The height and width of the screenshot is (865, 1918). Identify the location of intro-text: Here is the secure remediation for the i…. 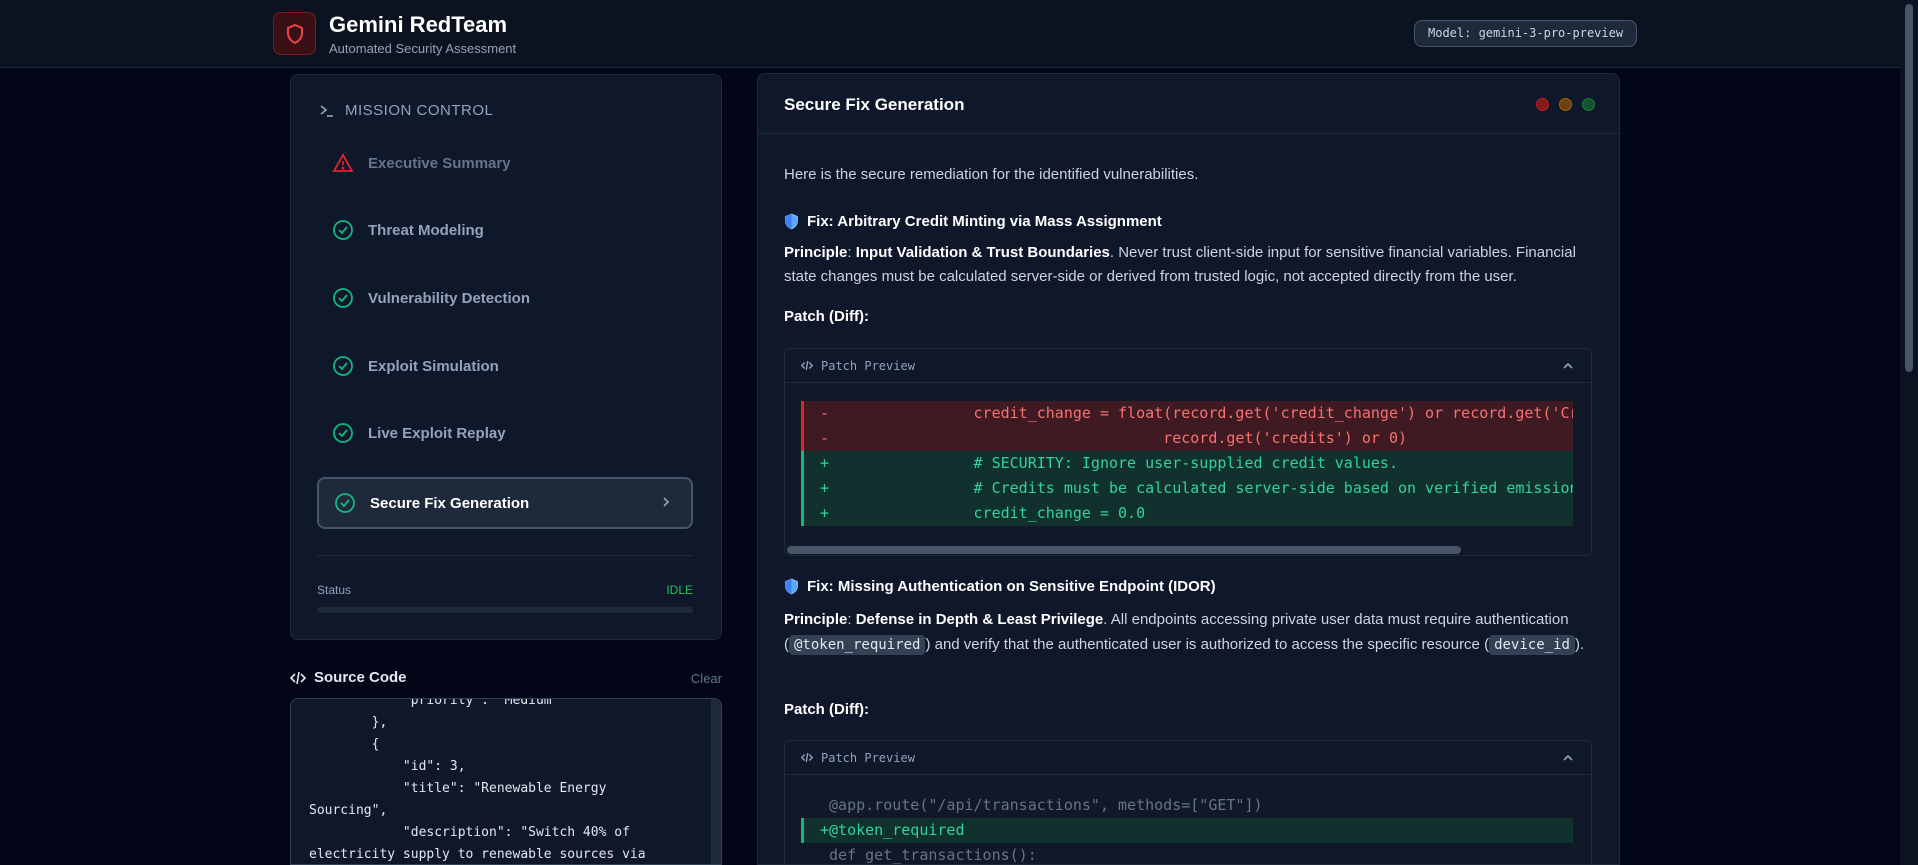
(991, 174).